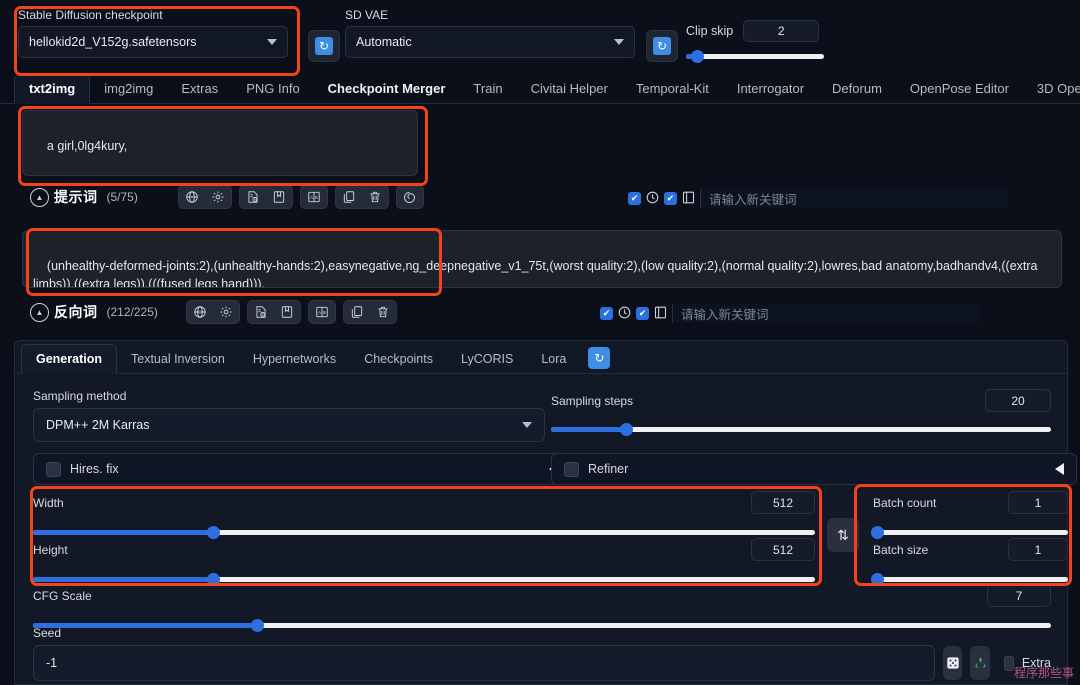 This screenshot has height=685, width=1080. What do you see at coordinates (953, 663) in the screenshot?
I see `randomize-seed-button` at bounding box center [953, 663].